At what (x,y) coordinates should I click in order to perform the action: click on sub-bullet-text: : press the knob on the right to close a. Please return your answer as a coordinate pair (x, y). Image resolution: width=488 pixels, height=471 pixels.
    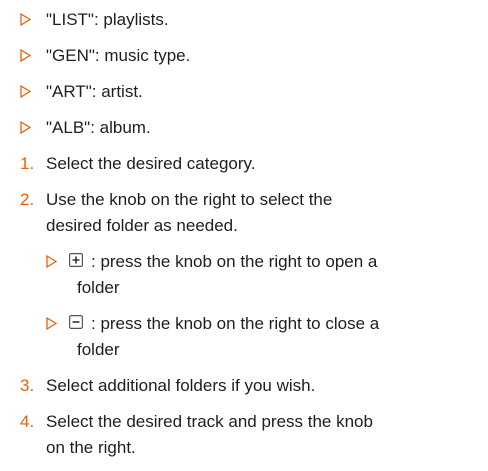
    Looking at the image, I should click on (235, 323).